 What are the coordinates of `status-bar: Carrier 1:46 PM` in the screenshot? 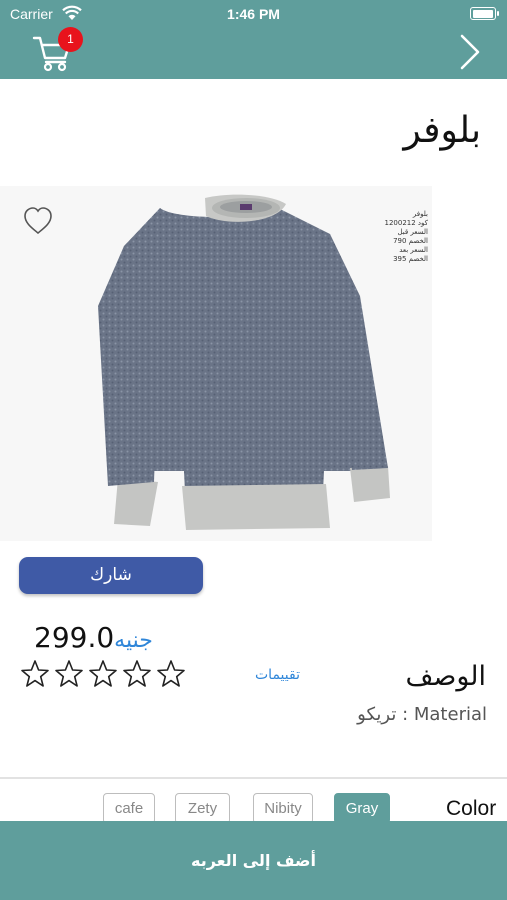 It's located at (253, 14).